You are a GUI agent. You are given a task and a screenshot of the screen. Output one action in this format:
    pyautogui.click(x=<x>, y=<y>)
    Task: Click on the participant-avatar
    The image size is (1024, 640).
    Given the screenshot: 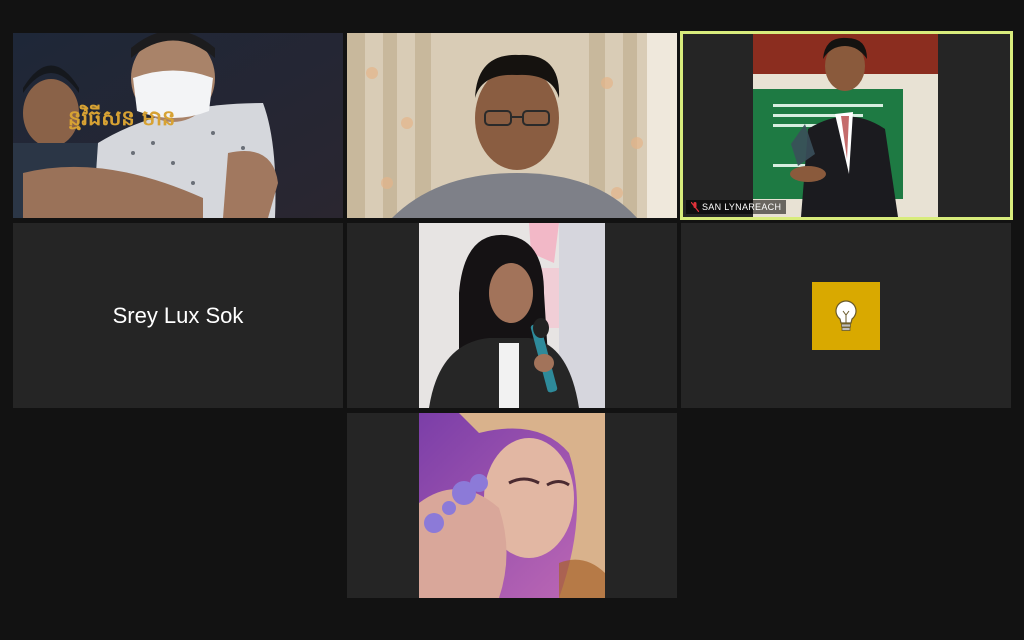 What is the action you would take?
    pyautogui.click(x=846, y=315)
    